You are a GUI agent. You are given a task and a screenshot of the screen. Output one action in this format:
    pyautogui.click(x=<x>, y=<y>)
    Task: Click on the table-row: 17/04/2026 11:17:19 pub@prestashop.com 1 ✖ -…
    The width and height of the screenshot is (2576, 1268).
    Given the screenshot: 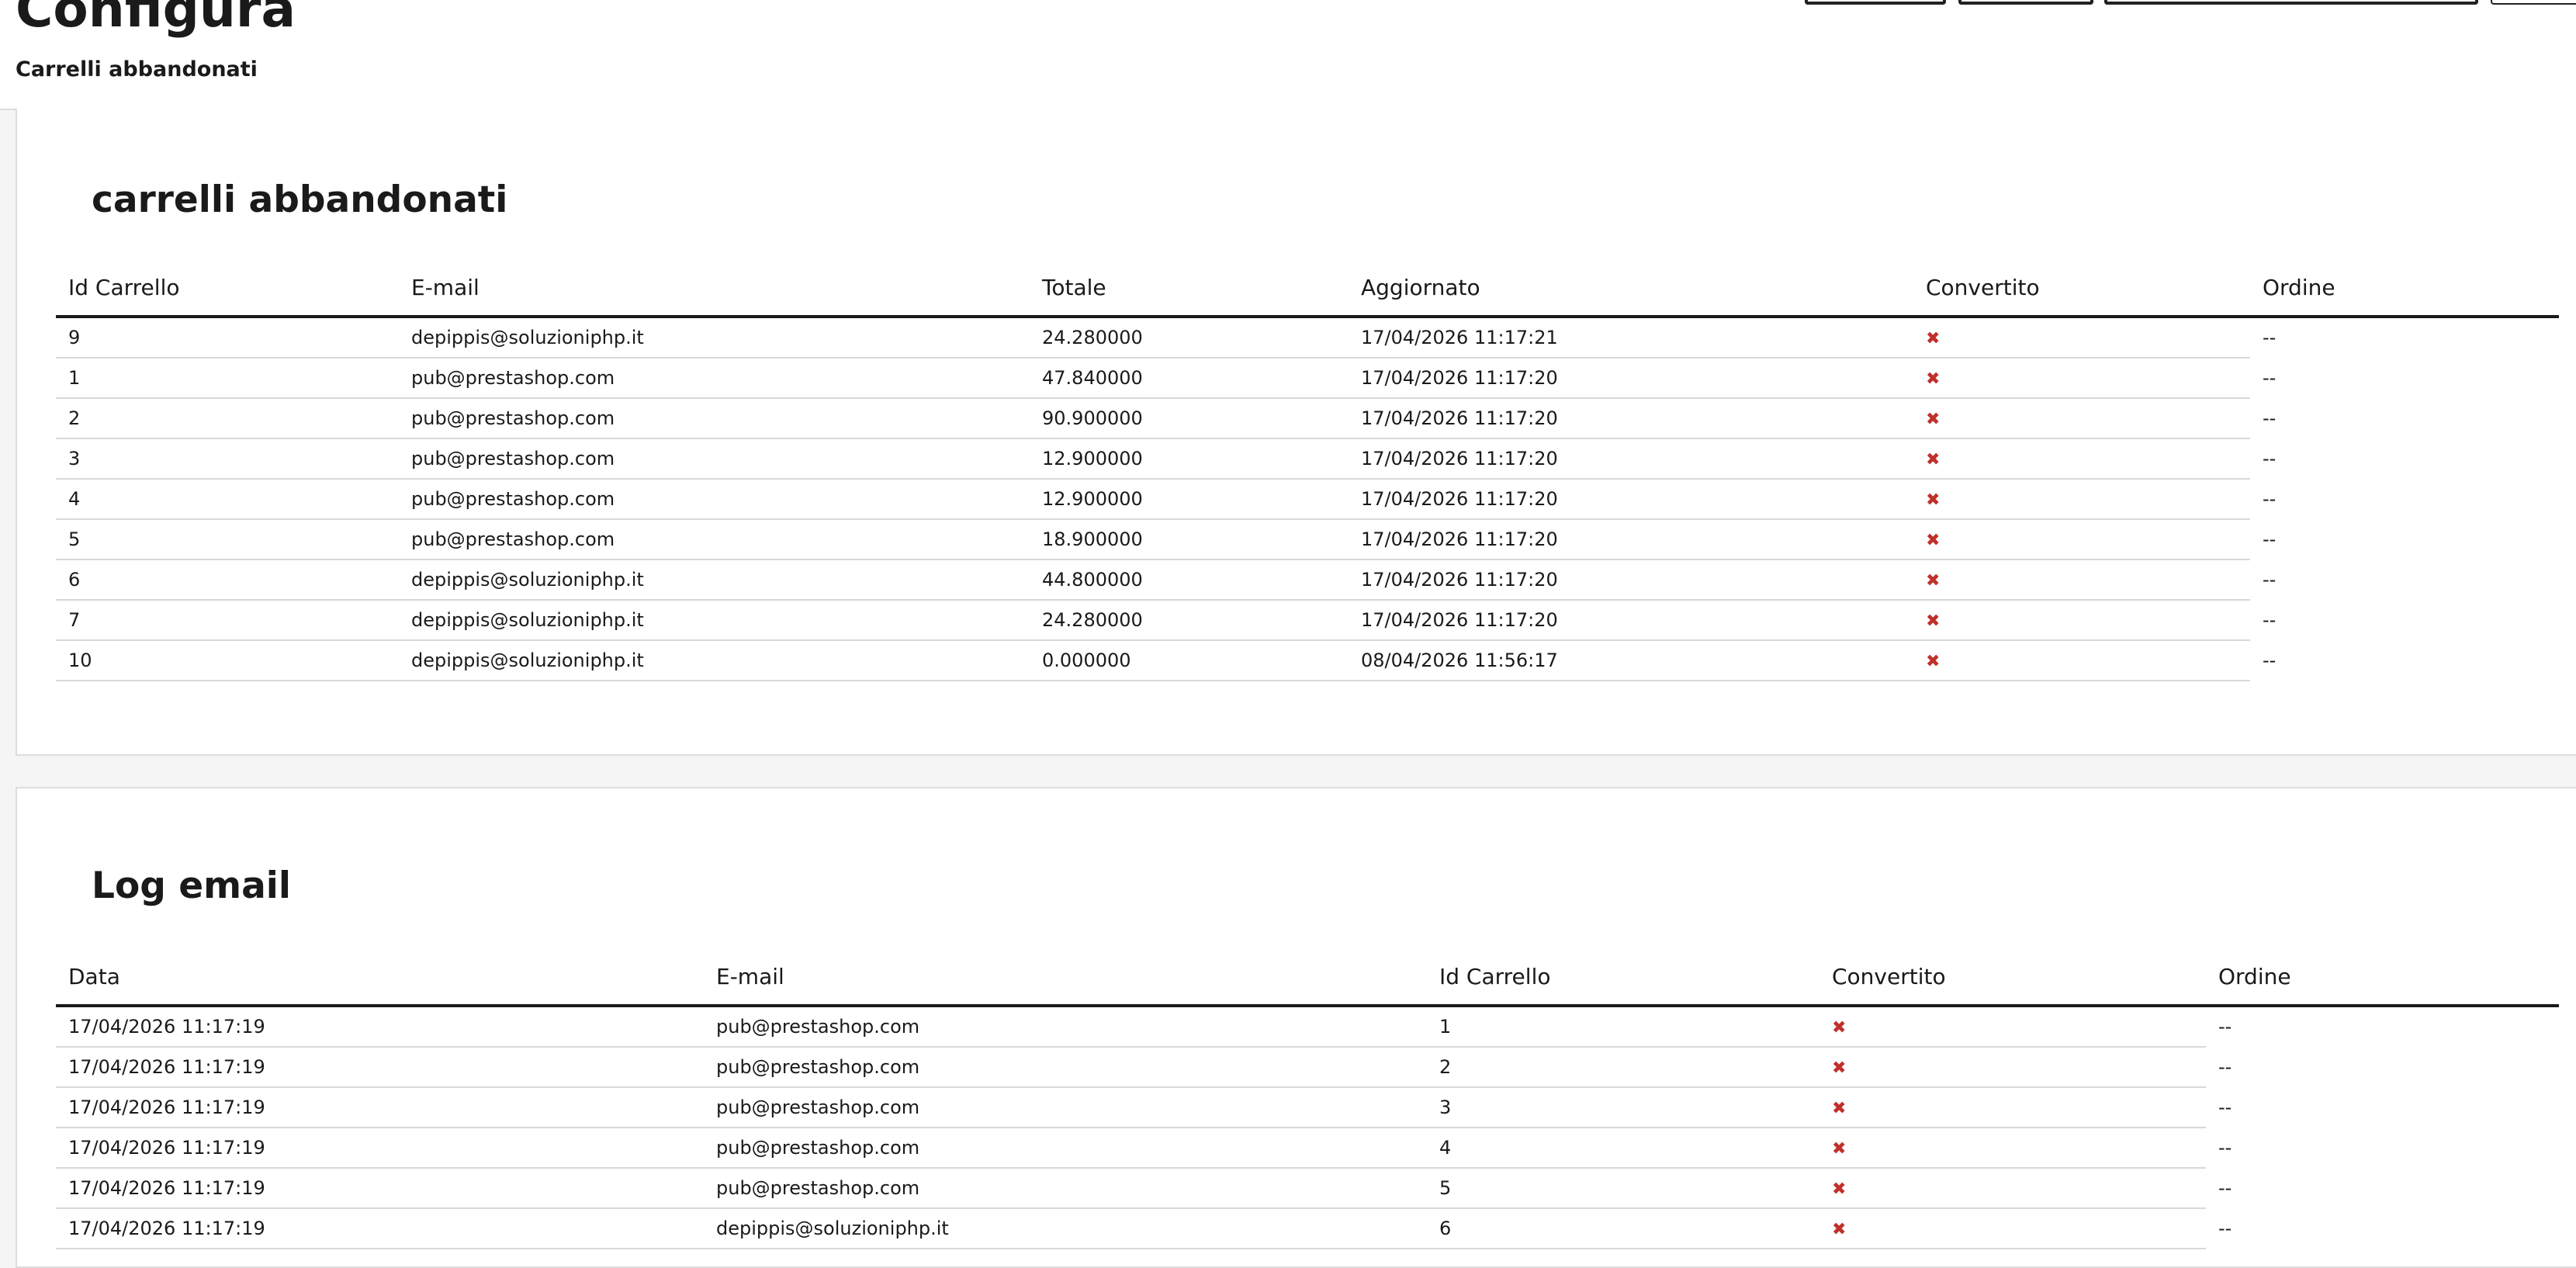 What is the action you would take?
    pyautogui.click(x=1307, y=1027)
    